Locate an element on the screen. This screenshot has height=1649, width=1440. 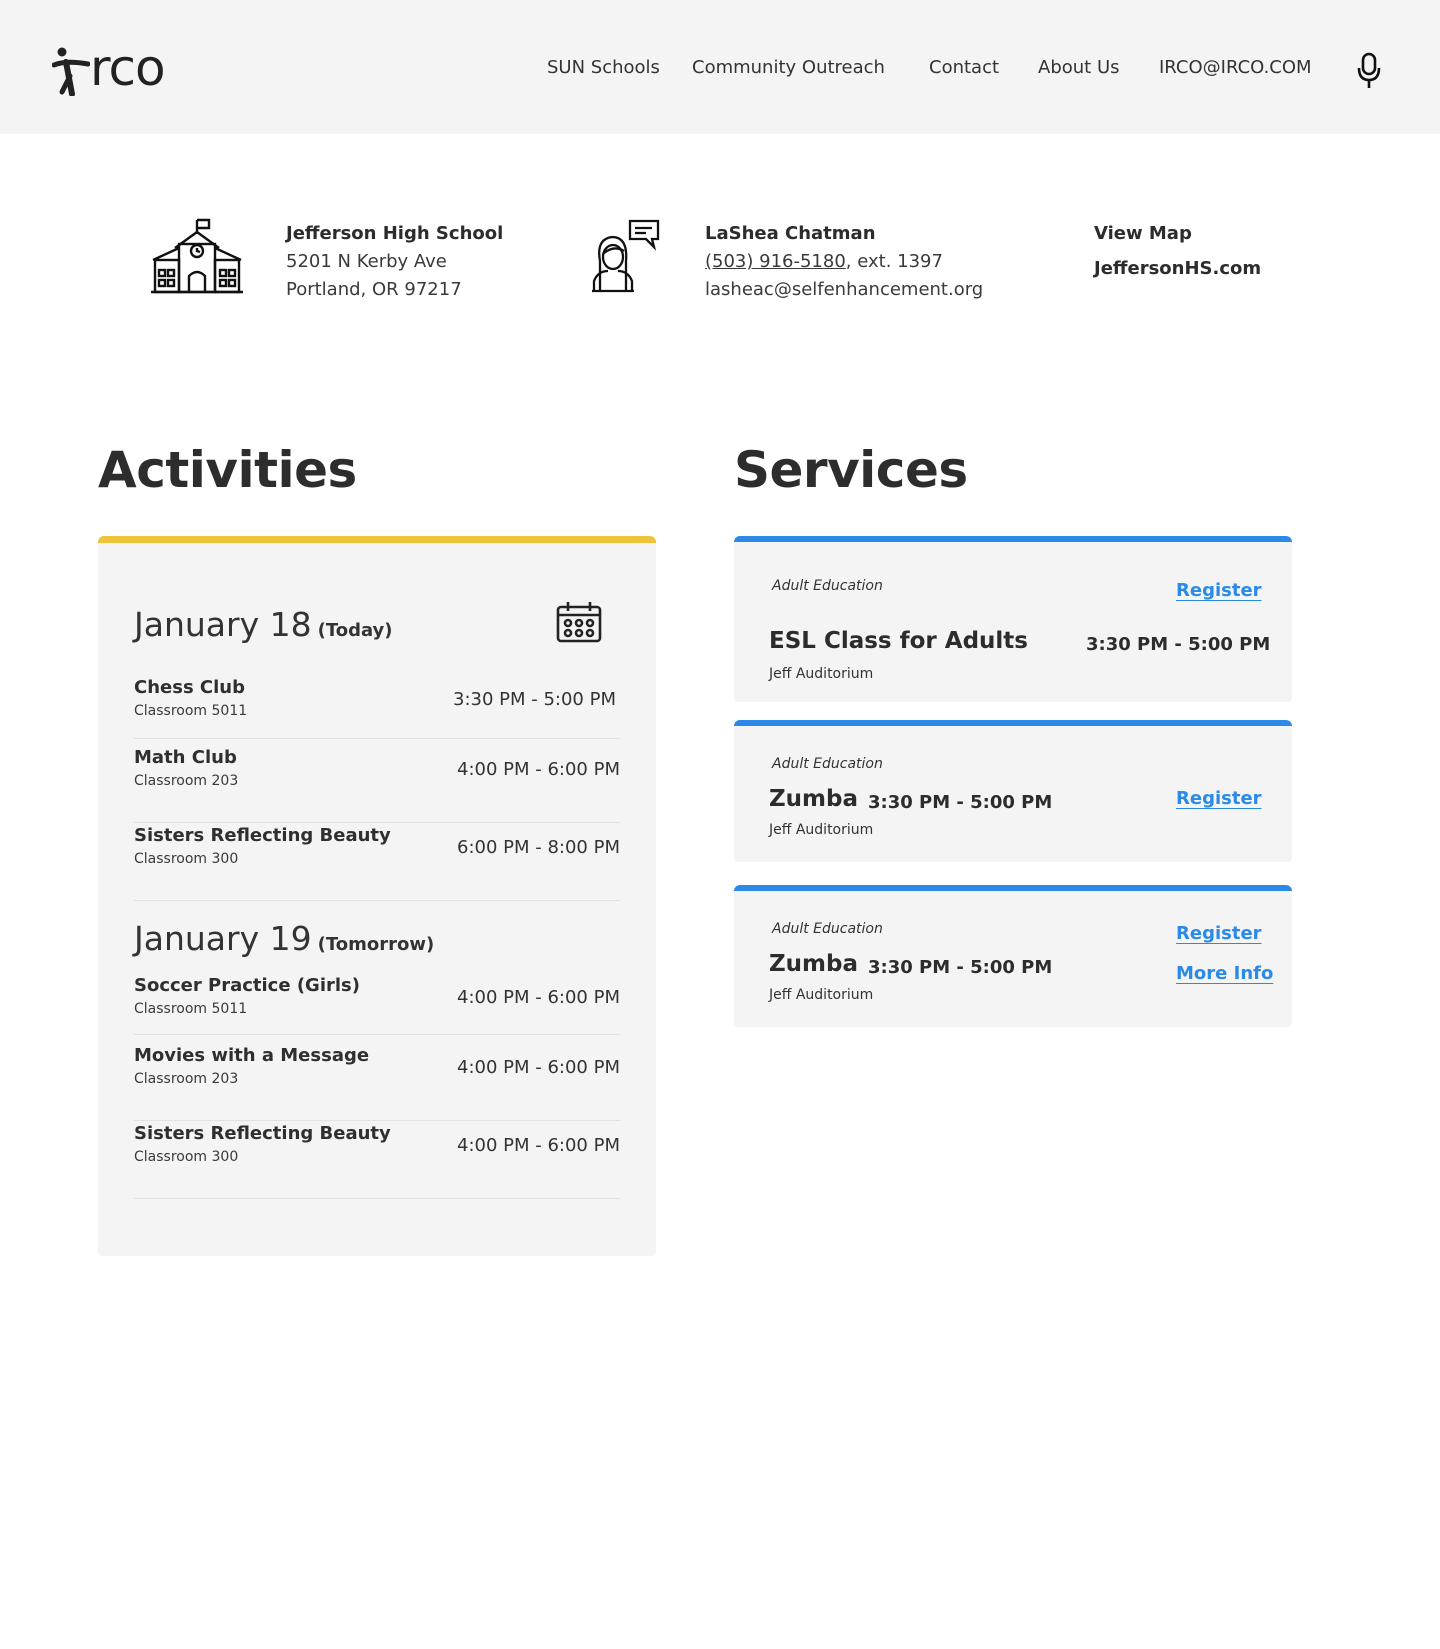
date-label: January 18 is located at coordinates (223, 624).